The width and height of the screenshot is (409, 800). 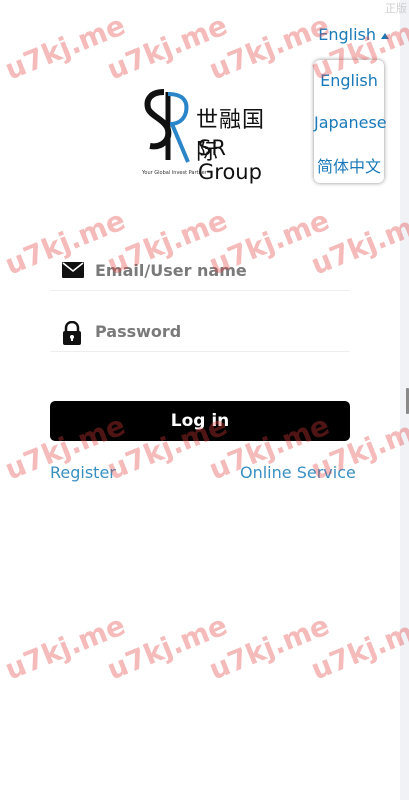 I want to click on login-button: Log in, so click(x=200, y=421).